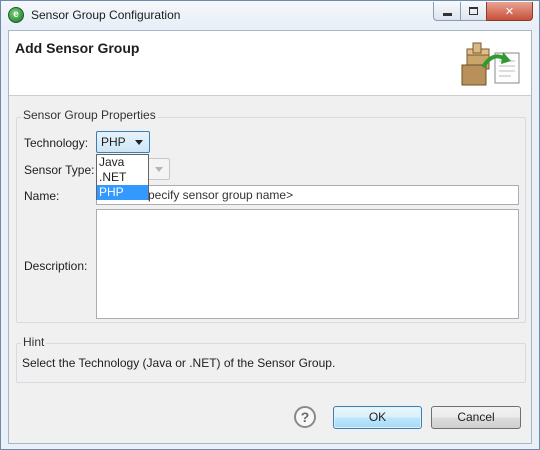 This screenshot has height=450, width=540. I want to click on description-label: Description:, so click(56, 266).